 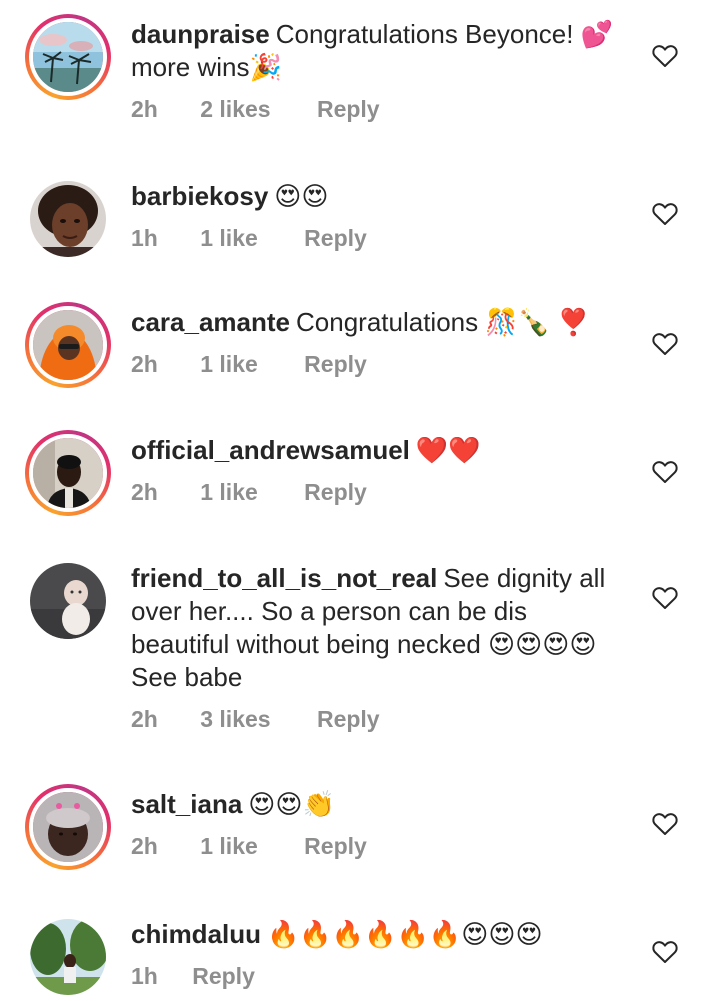 What do you see at coordinates (381, 976) in the screenshot?
I see `comment-meta: 1h Reply` at bounding box center [381, 976].